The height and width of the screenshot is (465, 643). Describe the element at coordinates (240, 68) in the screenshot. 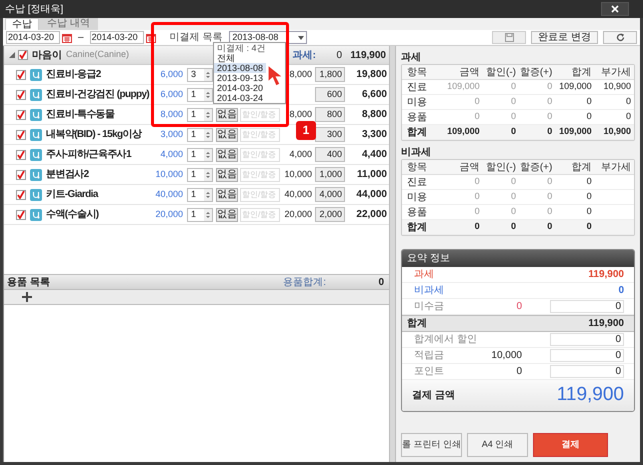

I see `dropdown-option: 2013-08-08` at that location.